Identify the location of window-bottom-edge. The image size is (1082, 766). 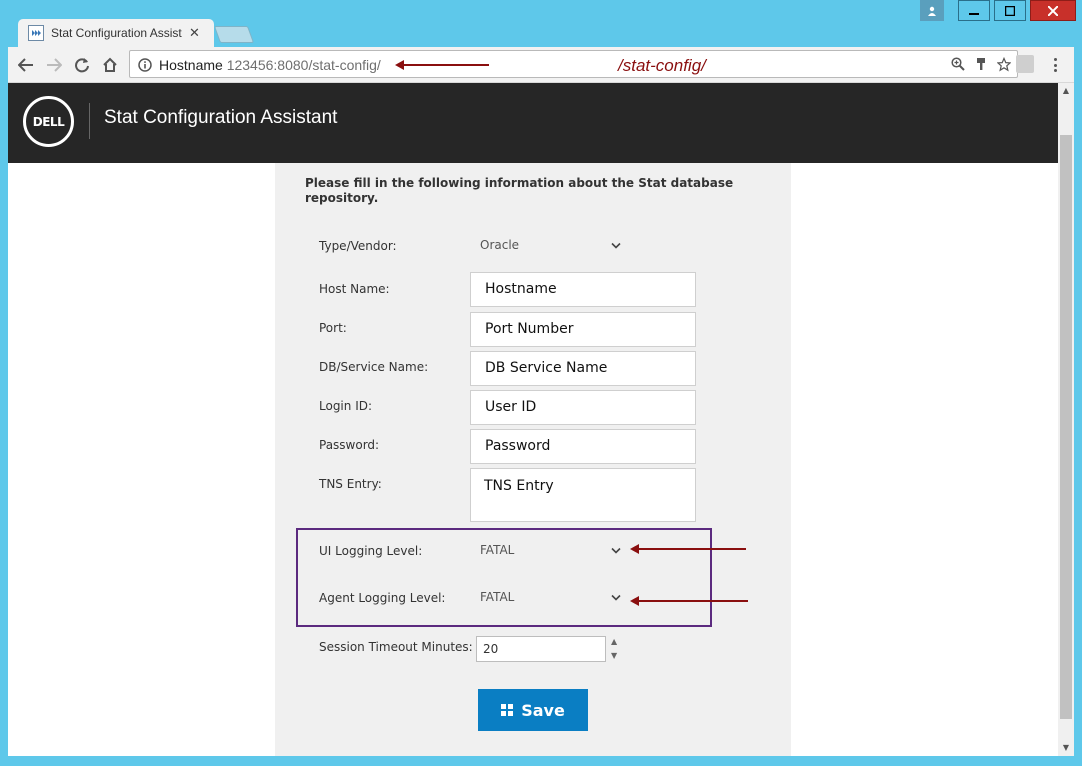
(541, 761).